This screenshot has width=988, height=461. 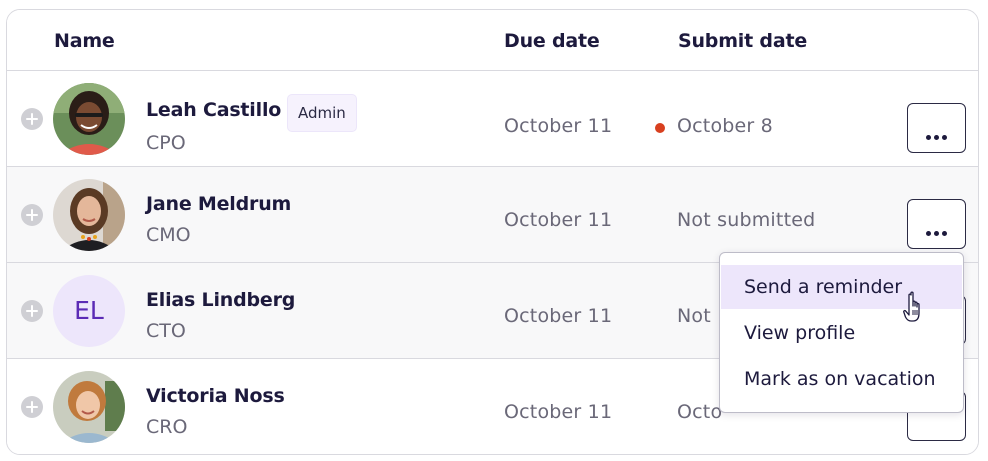 What do you see at coordinates (218, 204) in the screenshot?
I see `person-name: Jane Meldrum` at bounding box center [218, 204].